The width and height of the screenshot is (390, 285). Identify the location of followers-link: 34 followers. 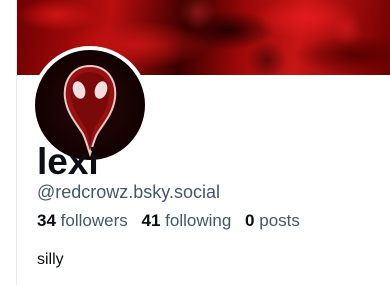
(82, 220).